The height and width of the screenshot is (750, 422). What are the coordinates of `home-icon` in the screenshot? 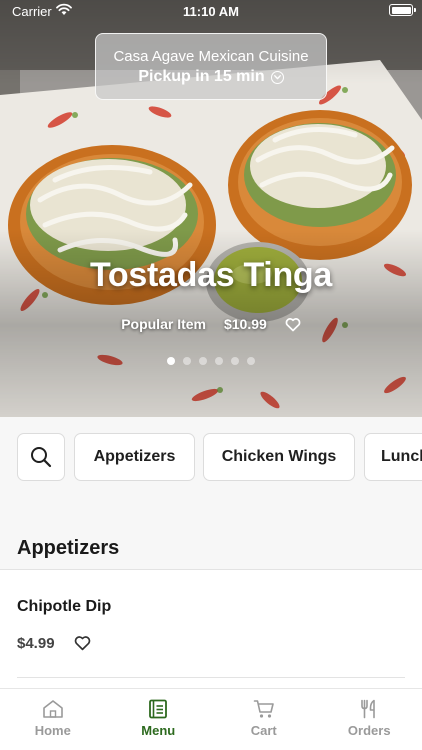 It's located at (52, 709).